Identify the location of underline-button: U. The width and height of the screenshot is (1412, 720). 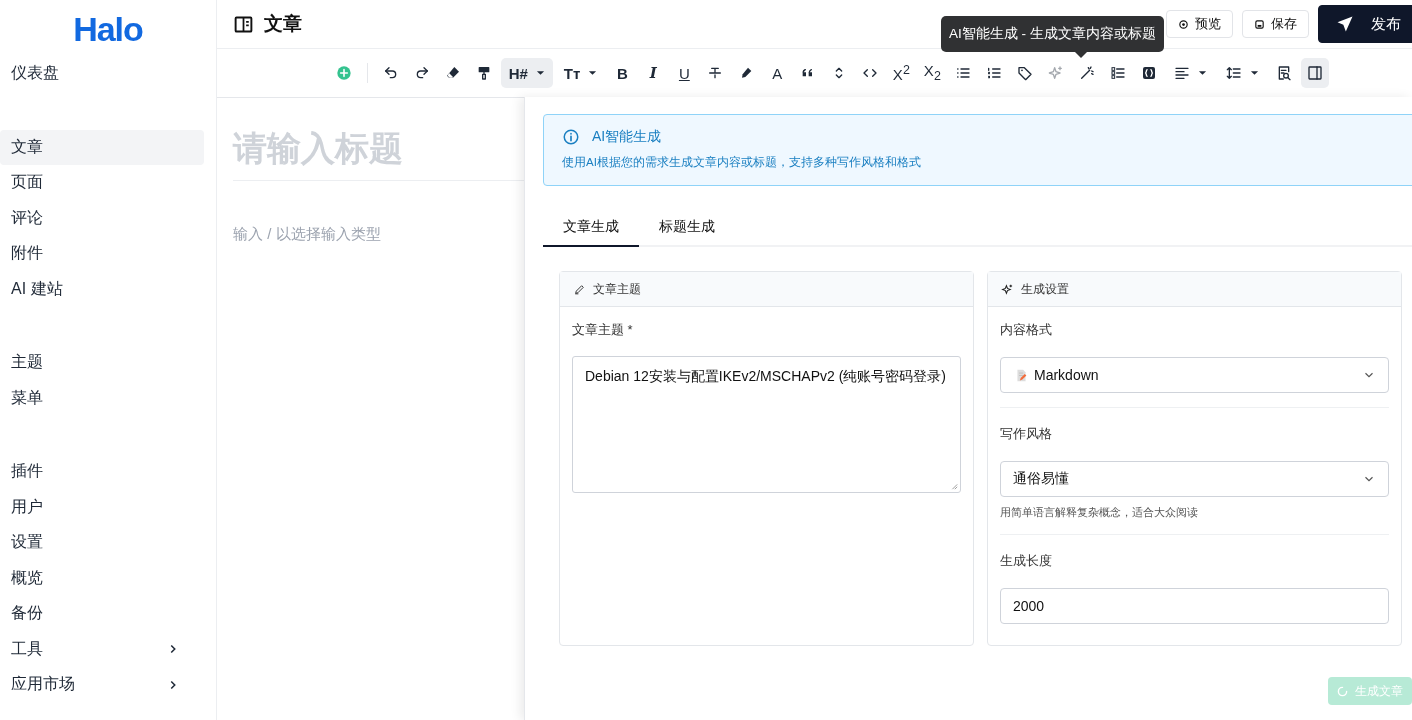
(684, 73).